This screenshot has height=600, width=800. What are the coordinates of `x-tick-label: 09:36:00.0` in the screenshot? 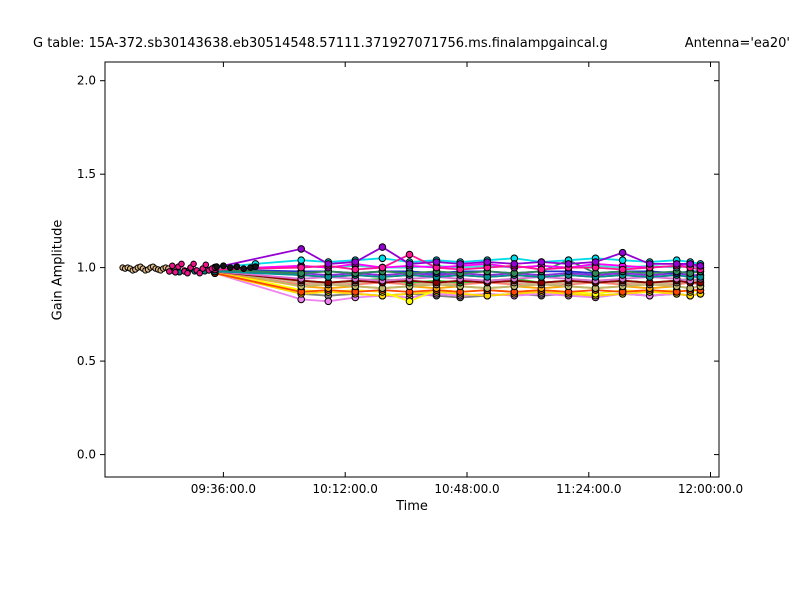 It's located at (223, 489).